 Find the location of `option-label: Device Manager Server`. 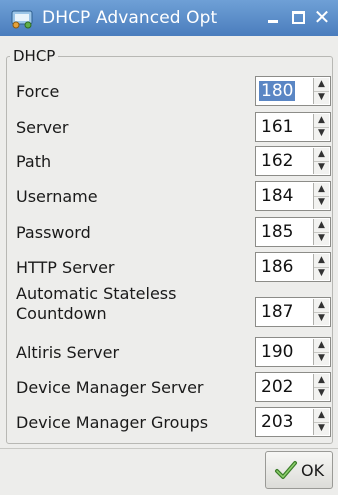

option-label: Device Manager Server is located at coordinates (110, 387).